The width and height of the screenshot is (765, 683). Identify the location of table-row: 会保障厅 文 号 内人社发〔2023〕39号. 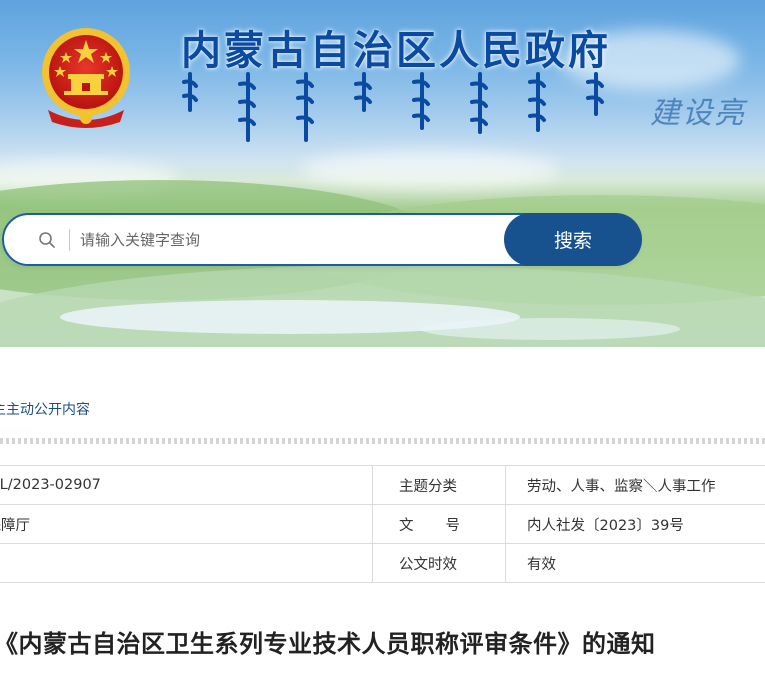
(382, 524).